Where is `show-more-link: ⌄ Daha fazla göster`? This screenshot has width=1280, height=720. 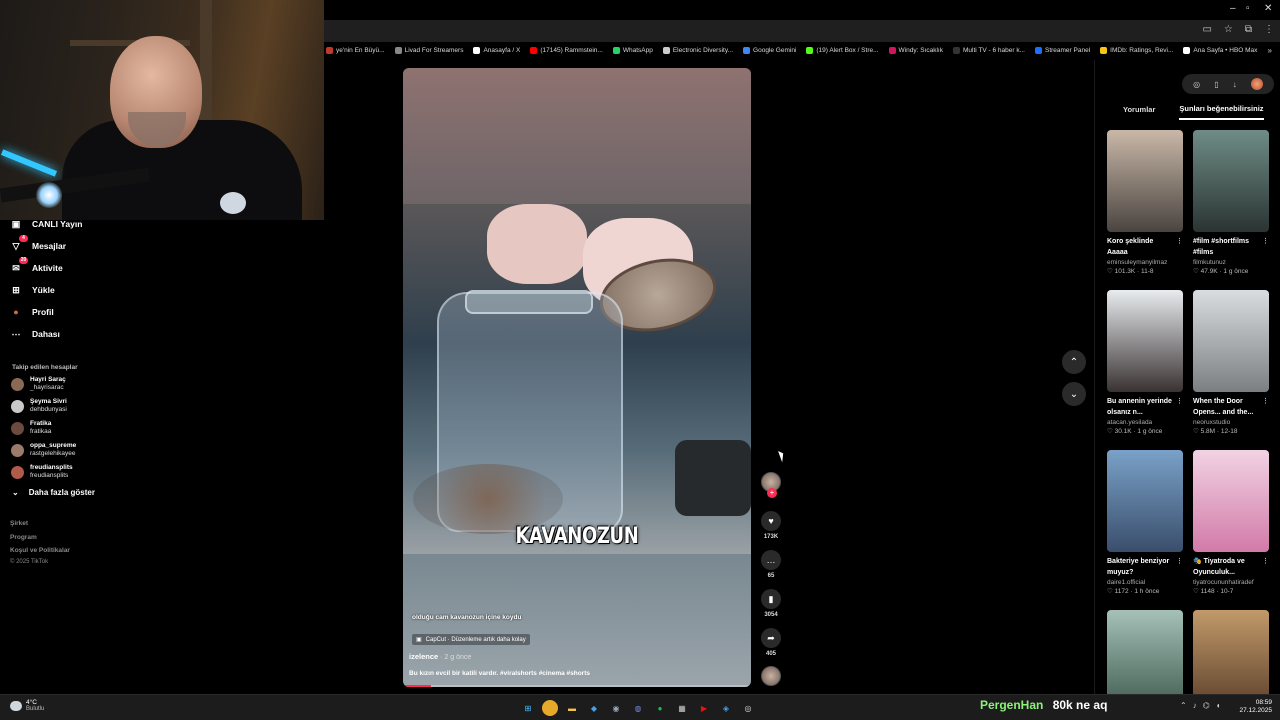
show-more-link: ⌄ Daha fazla göster is located at coordinates (53, 492).